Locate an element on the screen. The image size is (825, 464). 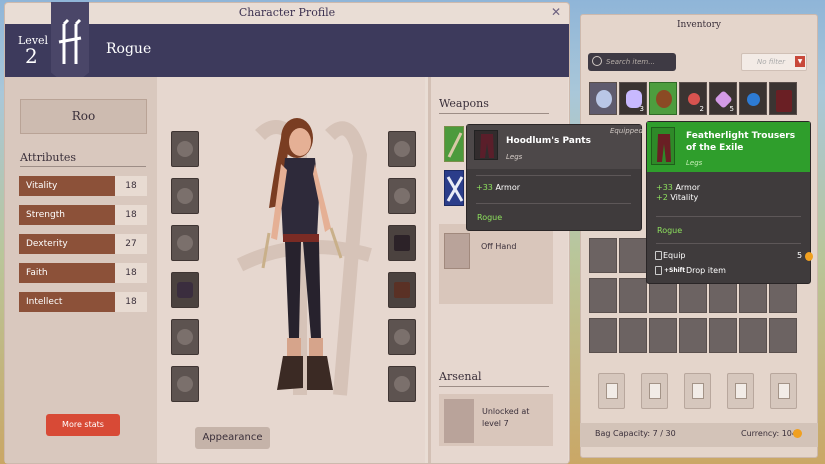
equip-slot-neck is located at coordinates (185, 196).